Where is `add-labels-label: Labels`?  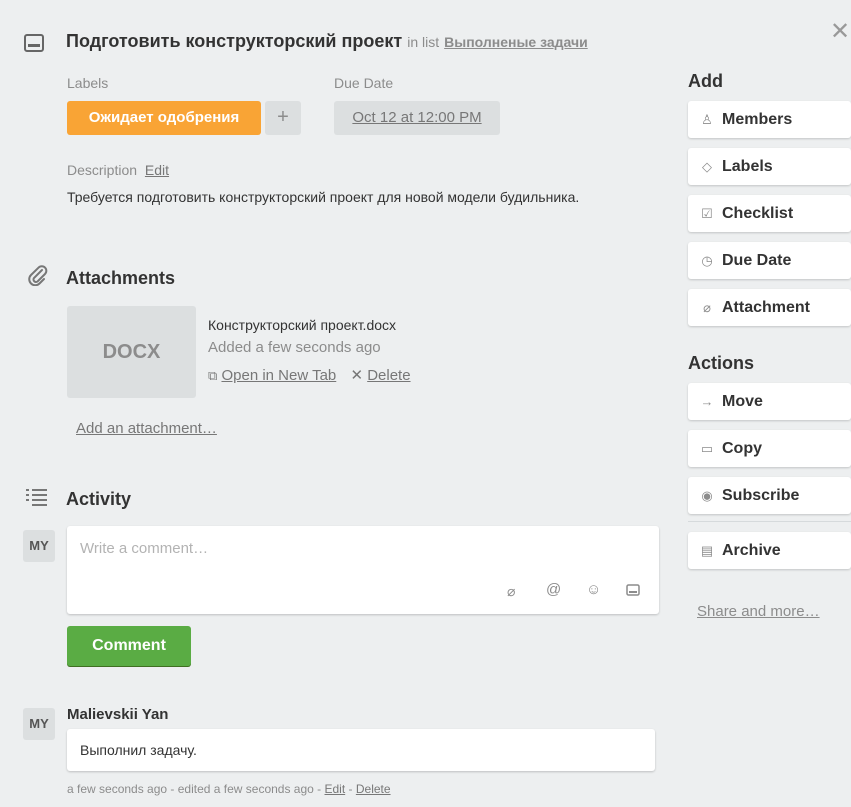
add-labels-label: Labels is located at coordinates (747, 166).